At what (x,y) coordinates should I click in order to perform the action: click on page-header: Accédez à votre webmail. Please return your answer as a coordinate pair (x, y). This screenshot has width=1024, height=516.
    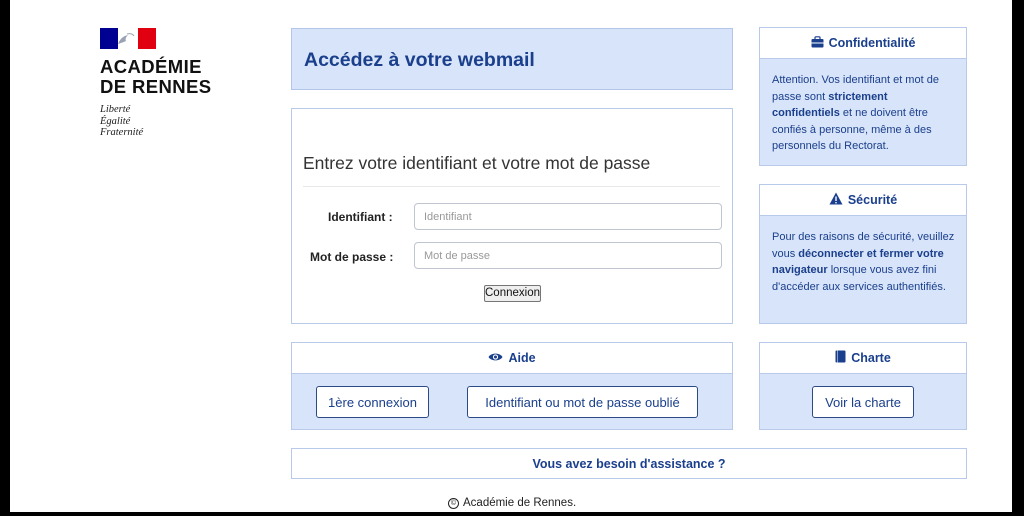
    Looking at the image, I should click on (512, 59).